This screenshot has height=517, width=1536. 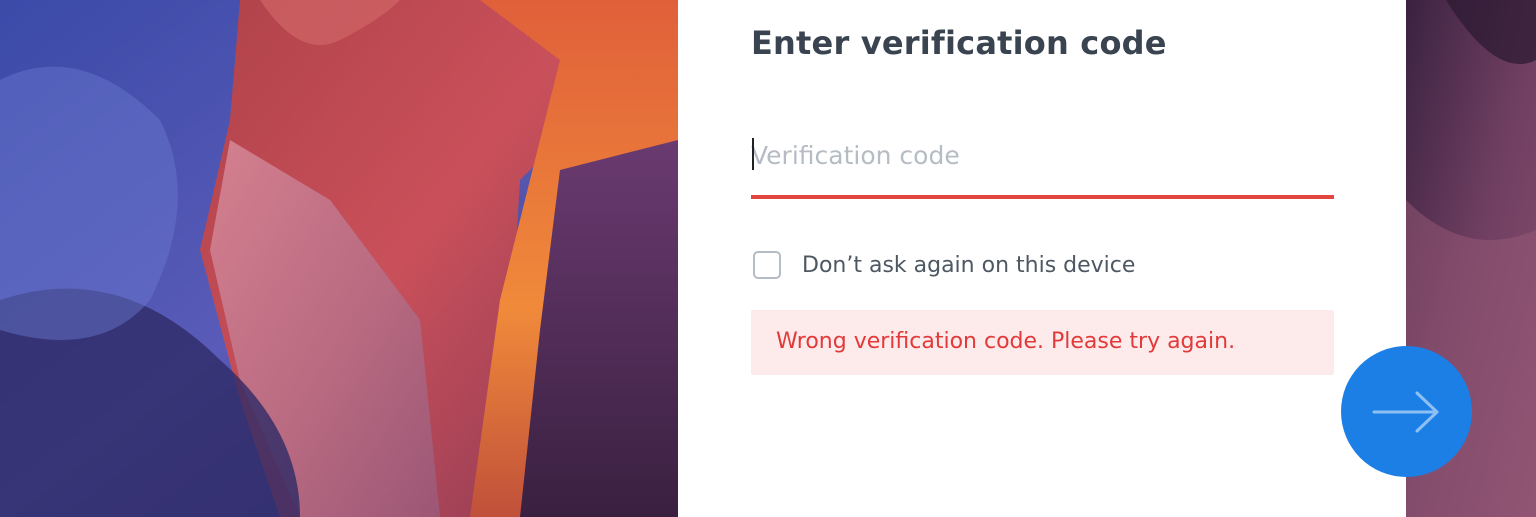 What do you see at coordinates (753, 154) in the screenshot?
I see `text-caret` at bounding box center [753, 154].